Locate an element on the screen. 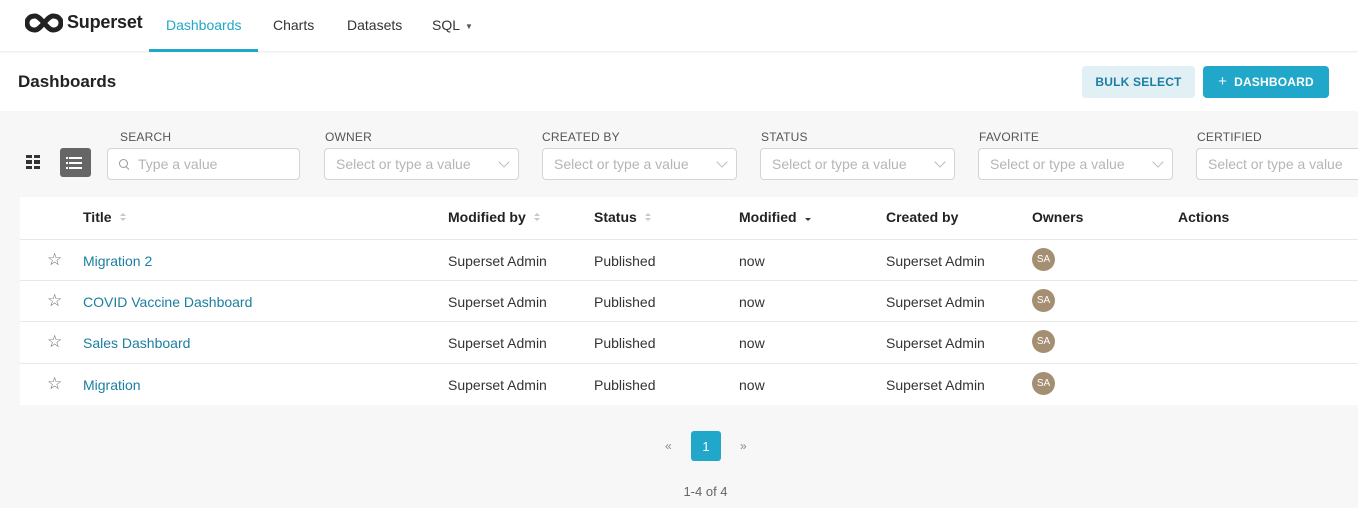 Image resolution: width=1358 pixels, height=508 pixels. col-created-by: Created by is located at coordinates (922, 217).